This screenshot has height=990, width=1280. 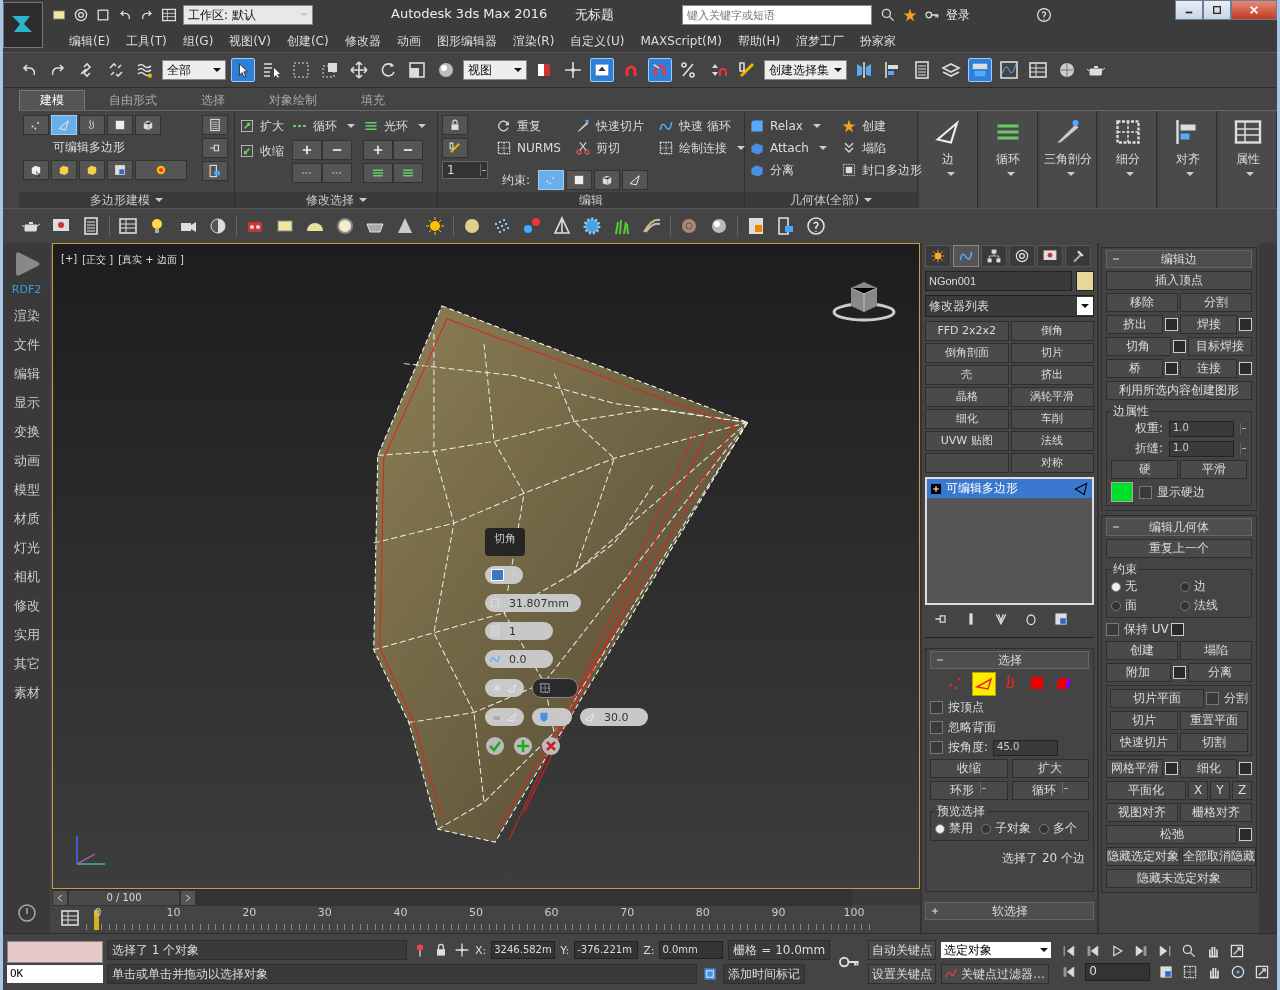 I want to click on modifier-button: FFD 2x2x2, so click(x=967, y=331).